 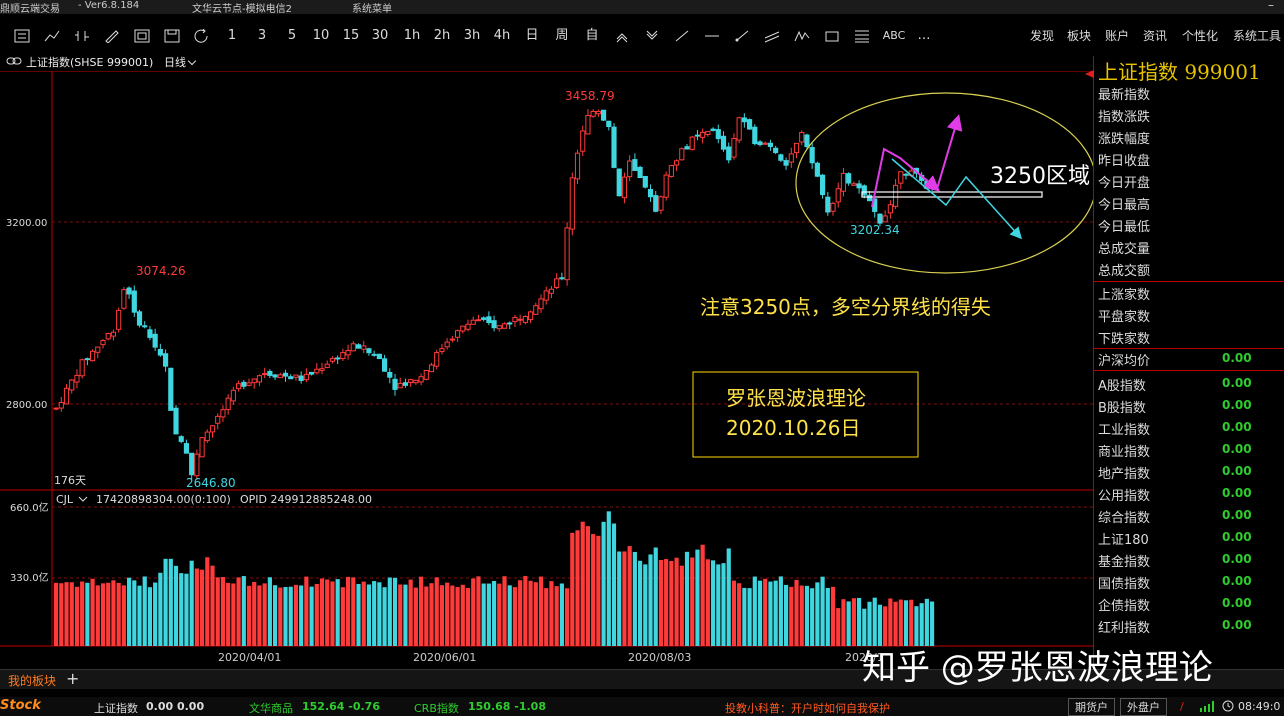 What do you see at coordinates (32, 680) in the screenshot?
I see `tab-my-sector: 我的板块` at bounding box center [32, 680].